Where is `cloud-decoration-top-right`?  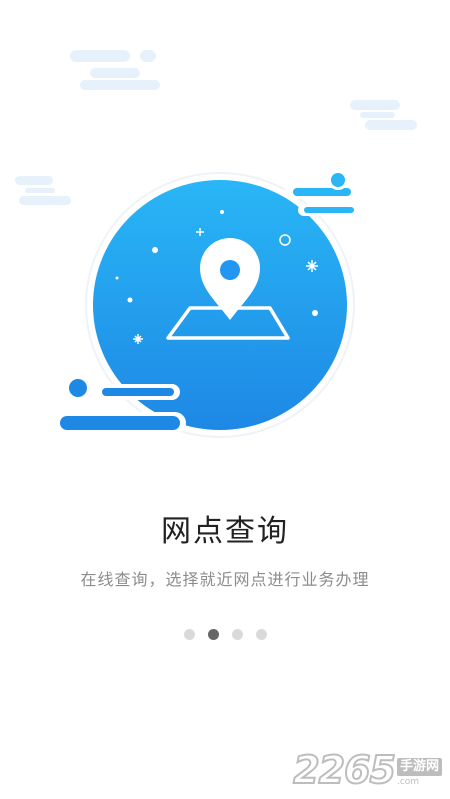 cloud-decoration-top-right is located at coordinates (385, 115).